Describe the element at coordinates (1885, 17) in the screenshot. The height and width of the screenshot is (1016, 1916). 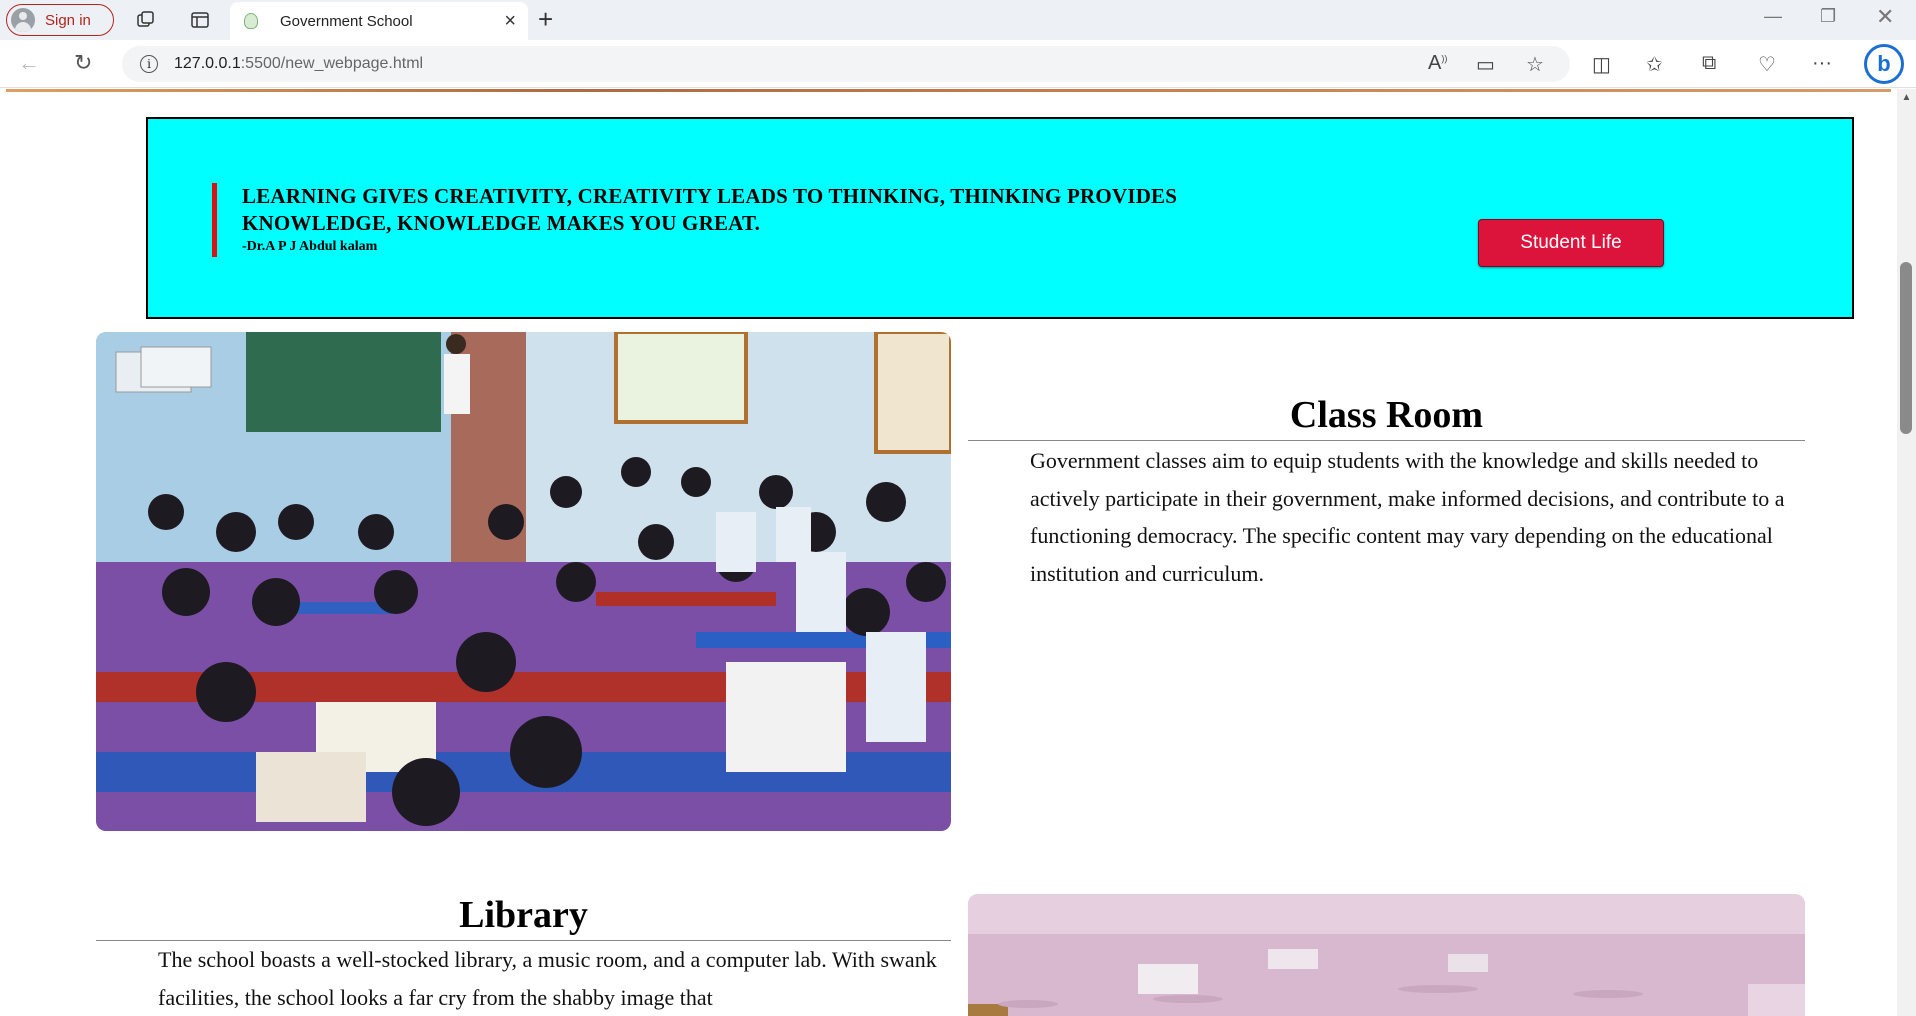
I see `close-window-icon: ✕` at that location.